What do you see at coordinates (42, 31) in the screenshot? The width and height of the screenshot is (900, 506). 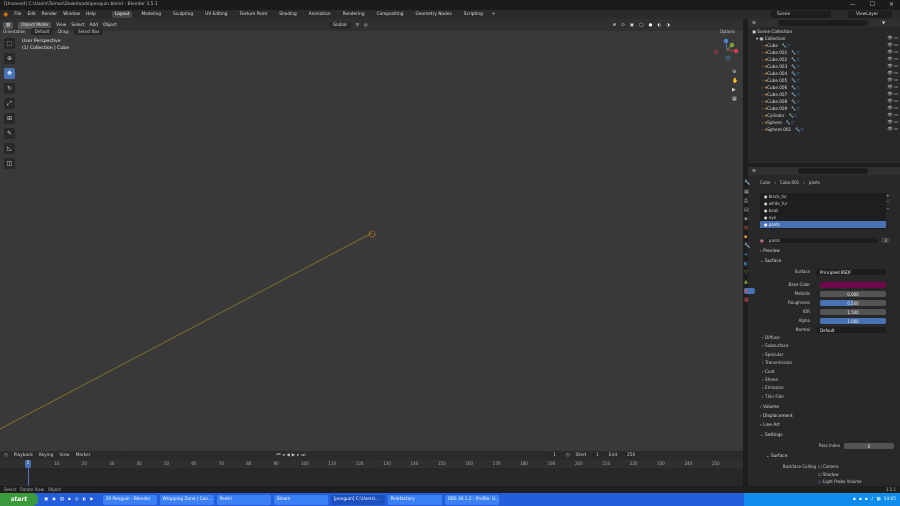 I see `pivot-select: Default` at bounding box center [42, 31].